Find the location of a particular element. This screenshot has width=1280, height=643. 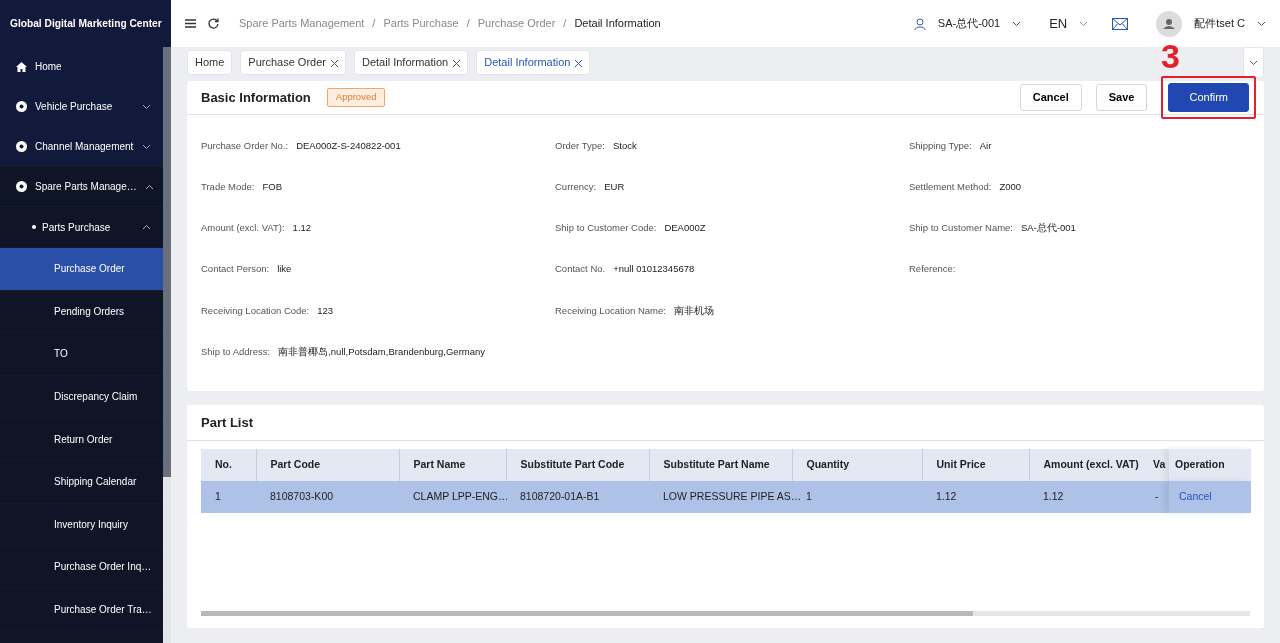

field-label: Ship to Address: is located at coordinates (236, 352).